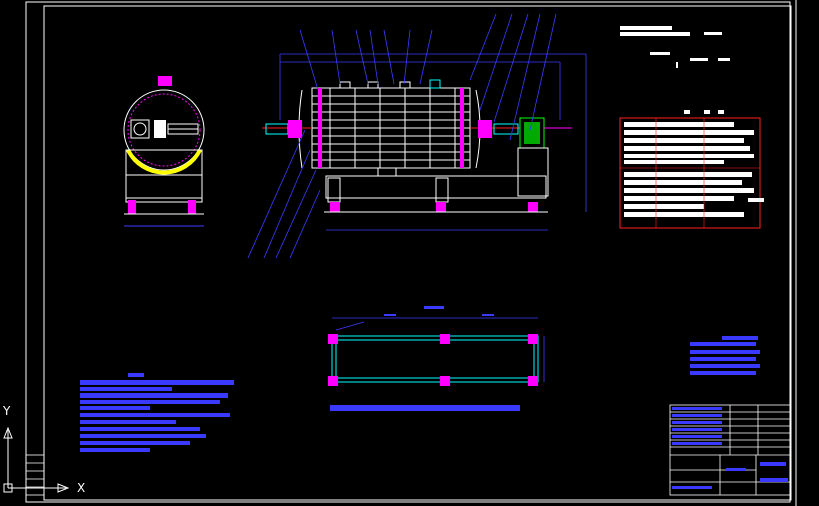  Describe the element at coordinates (425, 408) in the screenshot. I see `foundation-note` at that location.